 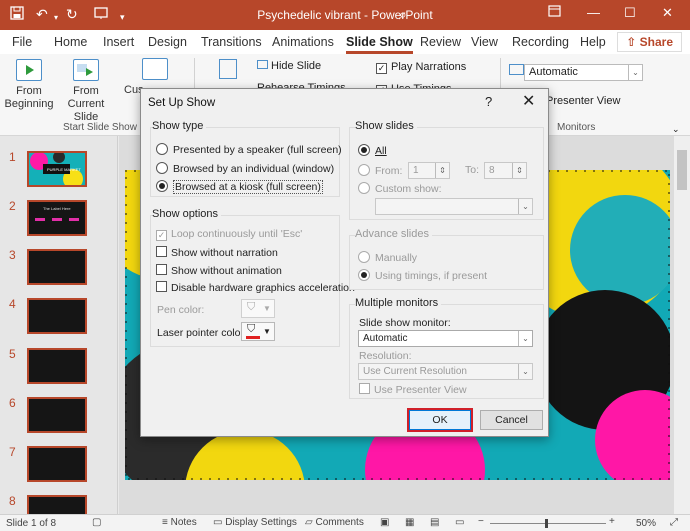 What do you see at coordinates (676, 129) in the screenshot?
I see `collapse-ribbon-icon: ⌄` at bounding box center [676, 129].